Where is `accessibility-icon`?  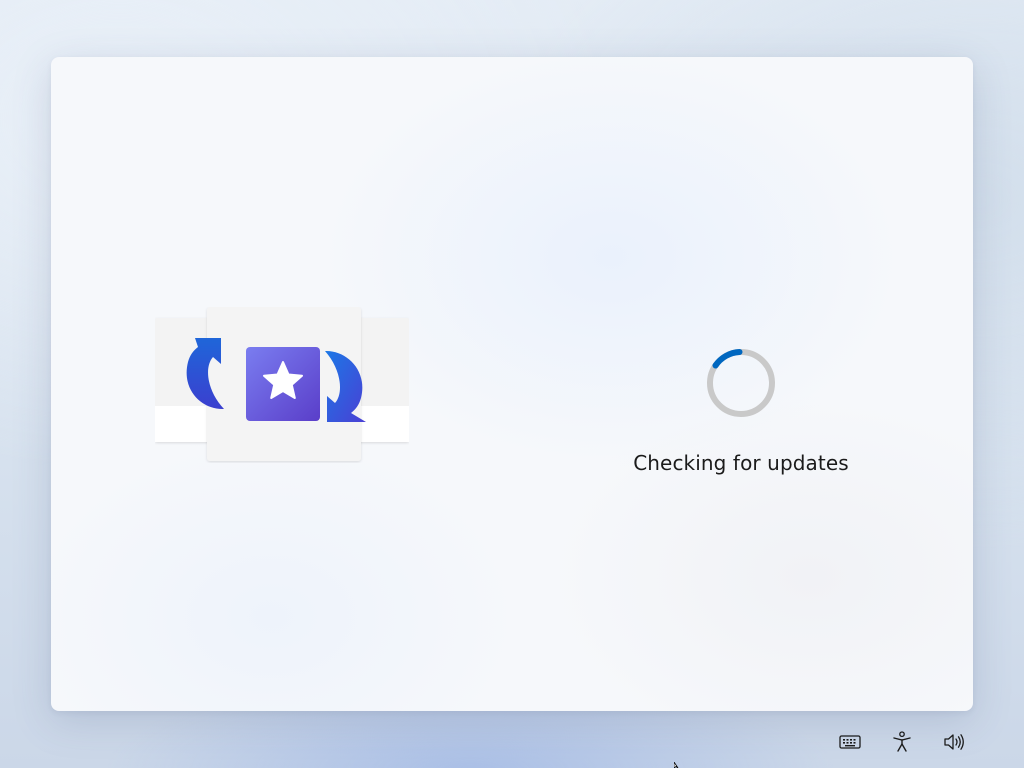
accessibility-icon is located at coordinates (902, 741).